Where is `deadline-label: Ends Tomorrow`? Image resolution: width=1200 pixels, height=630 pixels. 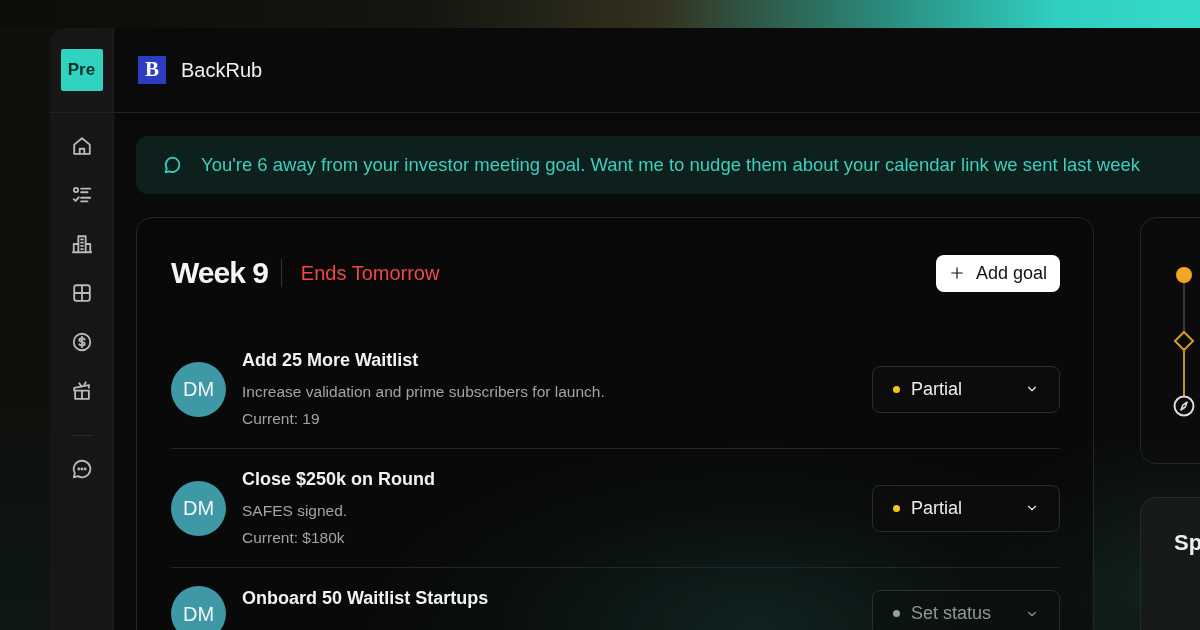 deadline-label: Ends Tomorrow is located at coordinates (370, 273).